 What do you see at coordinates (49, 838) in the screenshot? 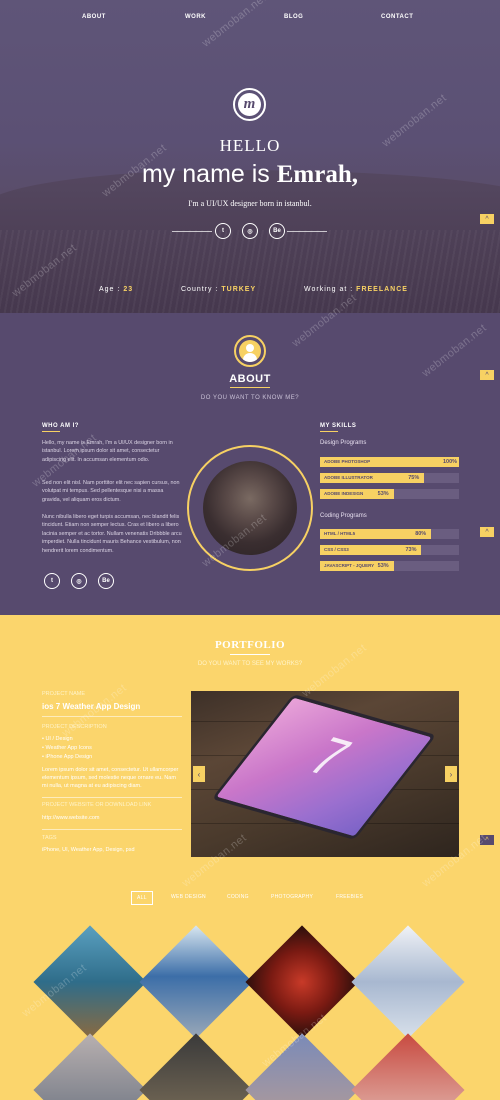
I see `project-tags-label: TAGS` at bounding box center [49, 838].